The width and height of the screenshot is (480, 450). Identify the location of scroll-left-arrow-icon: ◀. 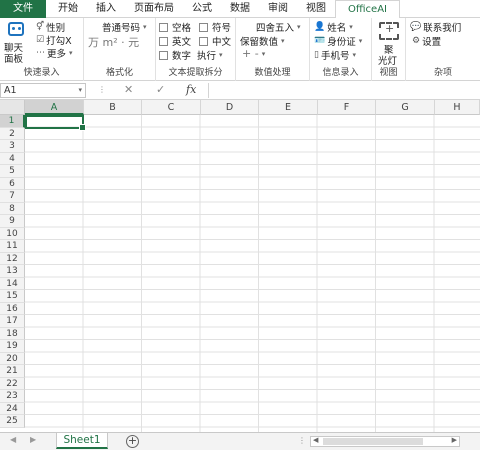
(315, 440).